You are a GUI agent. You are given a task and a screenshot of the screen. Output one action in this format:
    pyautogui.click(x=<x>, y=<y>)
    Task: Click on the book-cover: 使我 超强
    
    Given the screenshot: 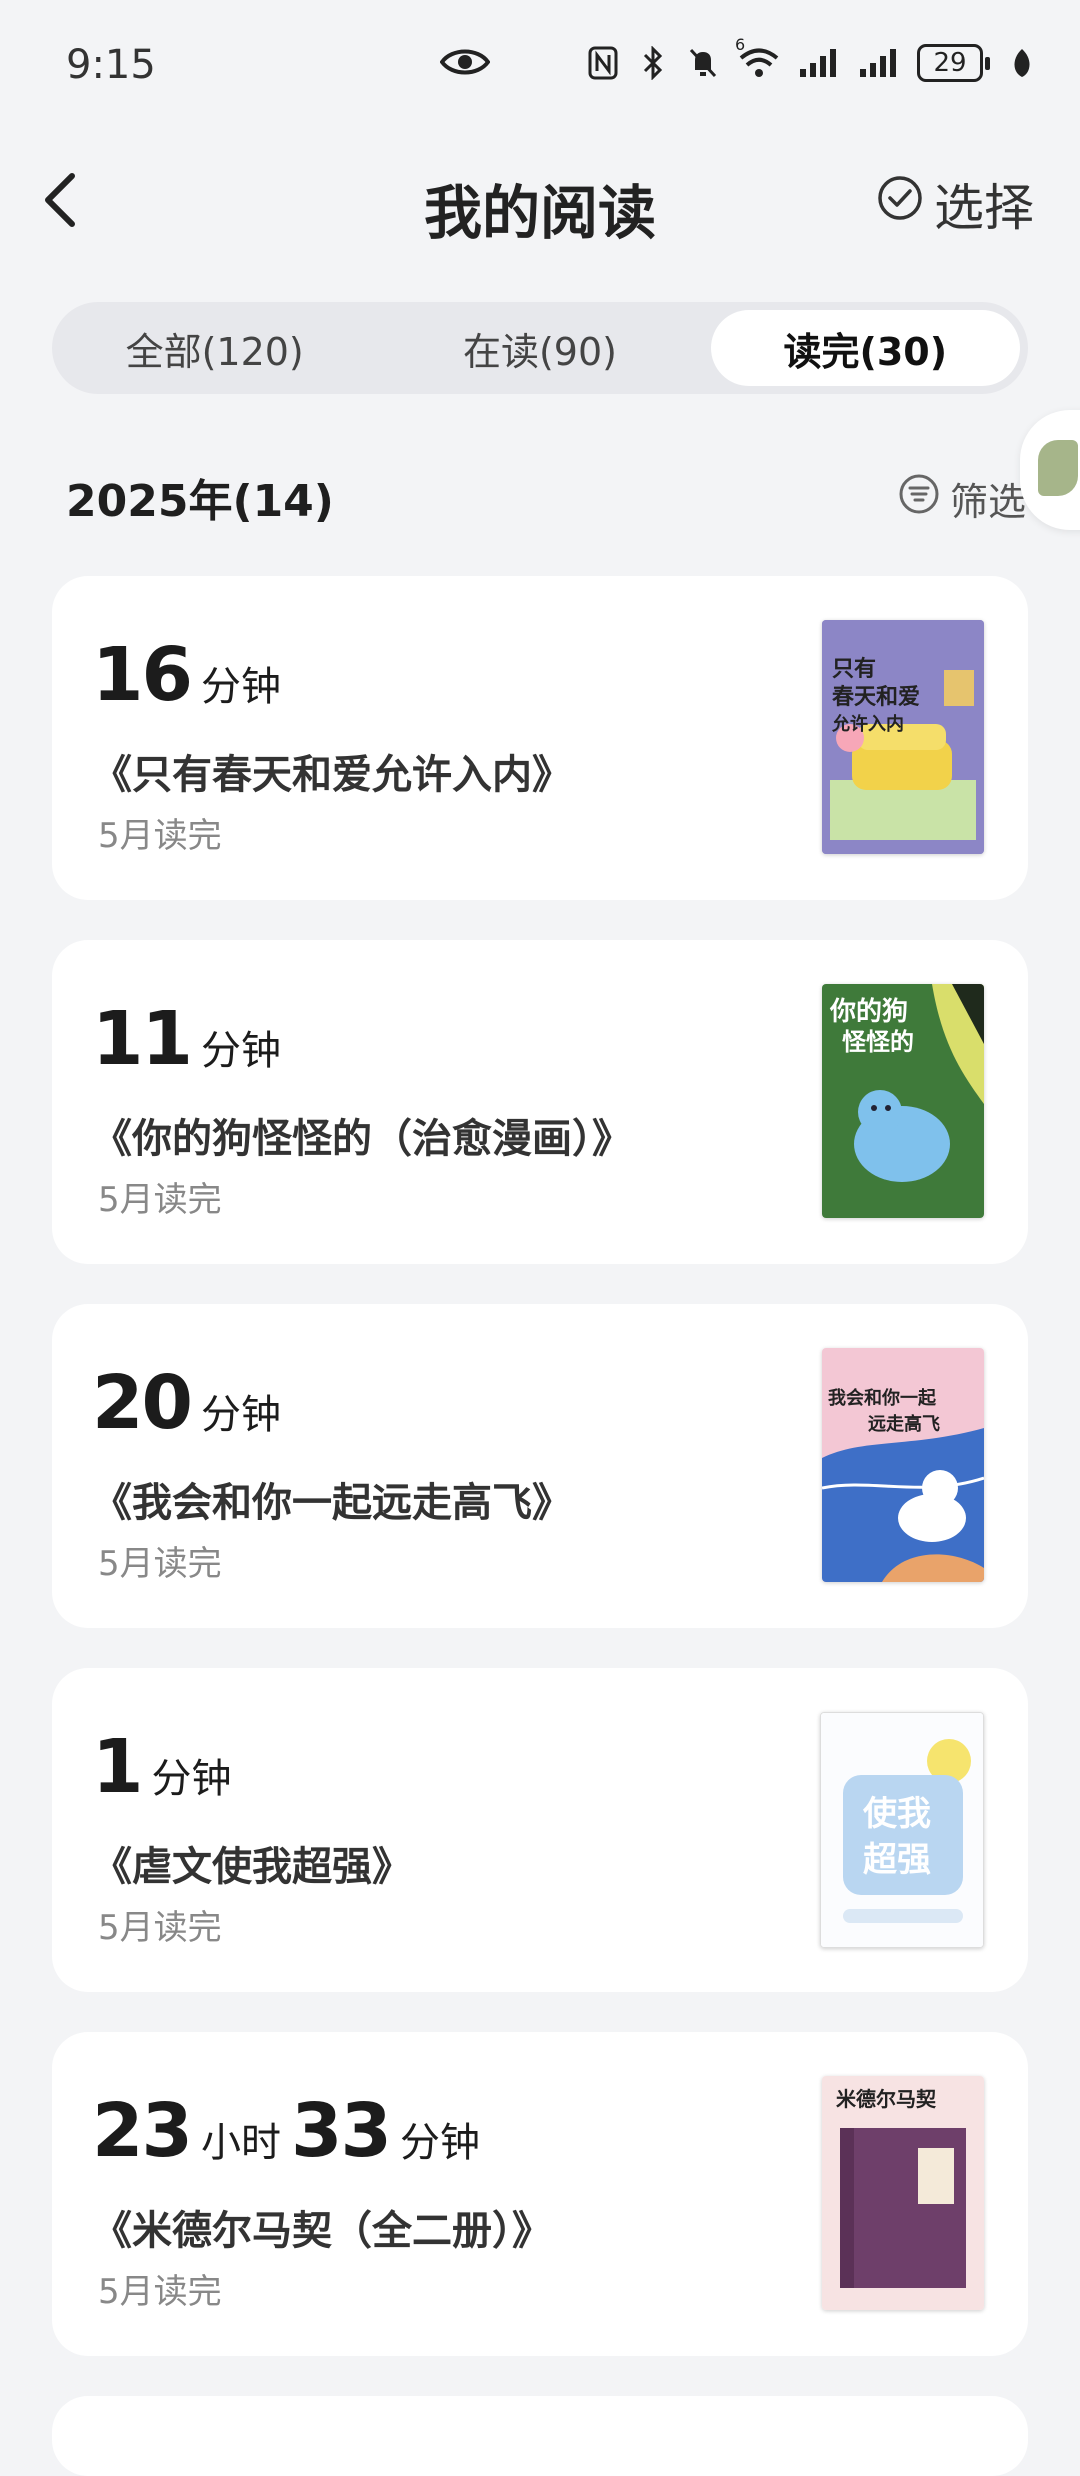 What is the action you would take?
    pyautogui.click(x=902, y=1830)
    